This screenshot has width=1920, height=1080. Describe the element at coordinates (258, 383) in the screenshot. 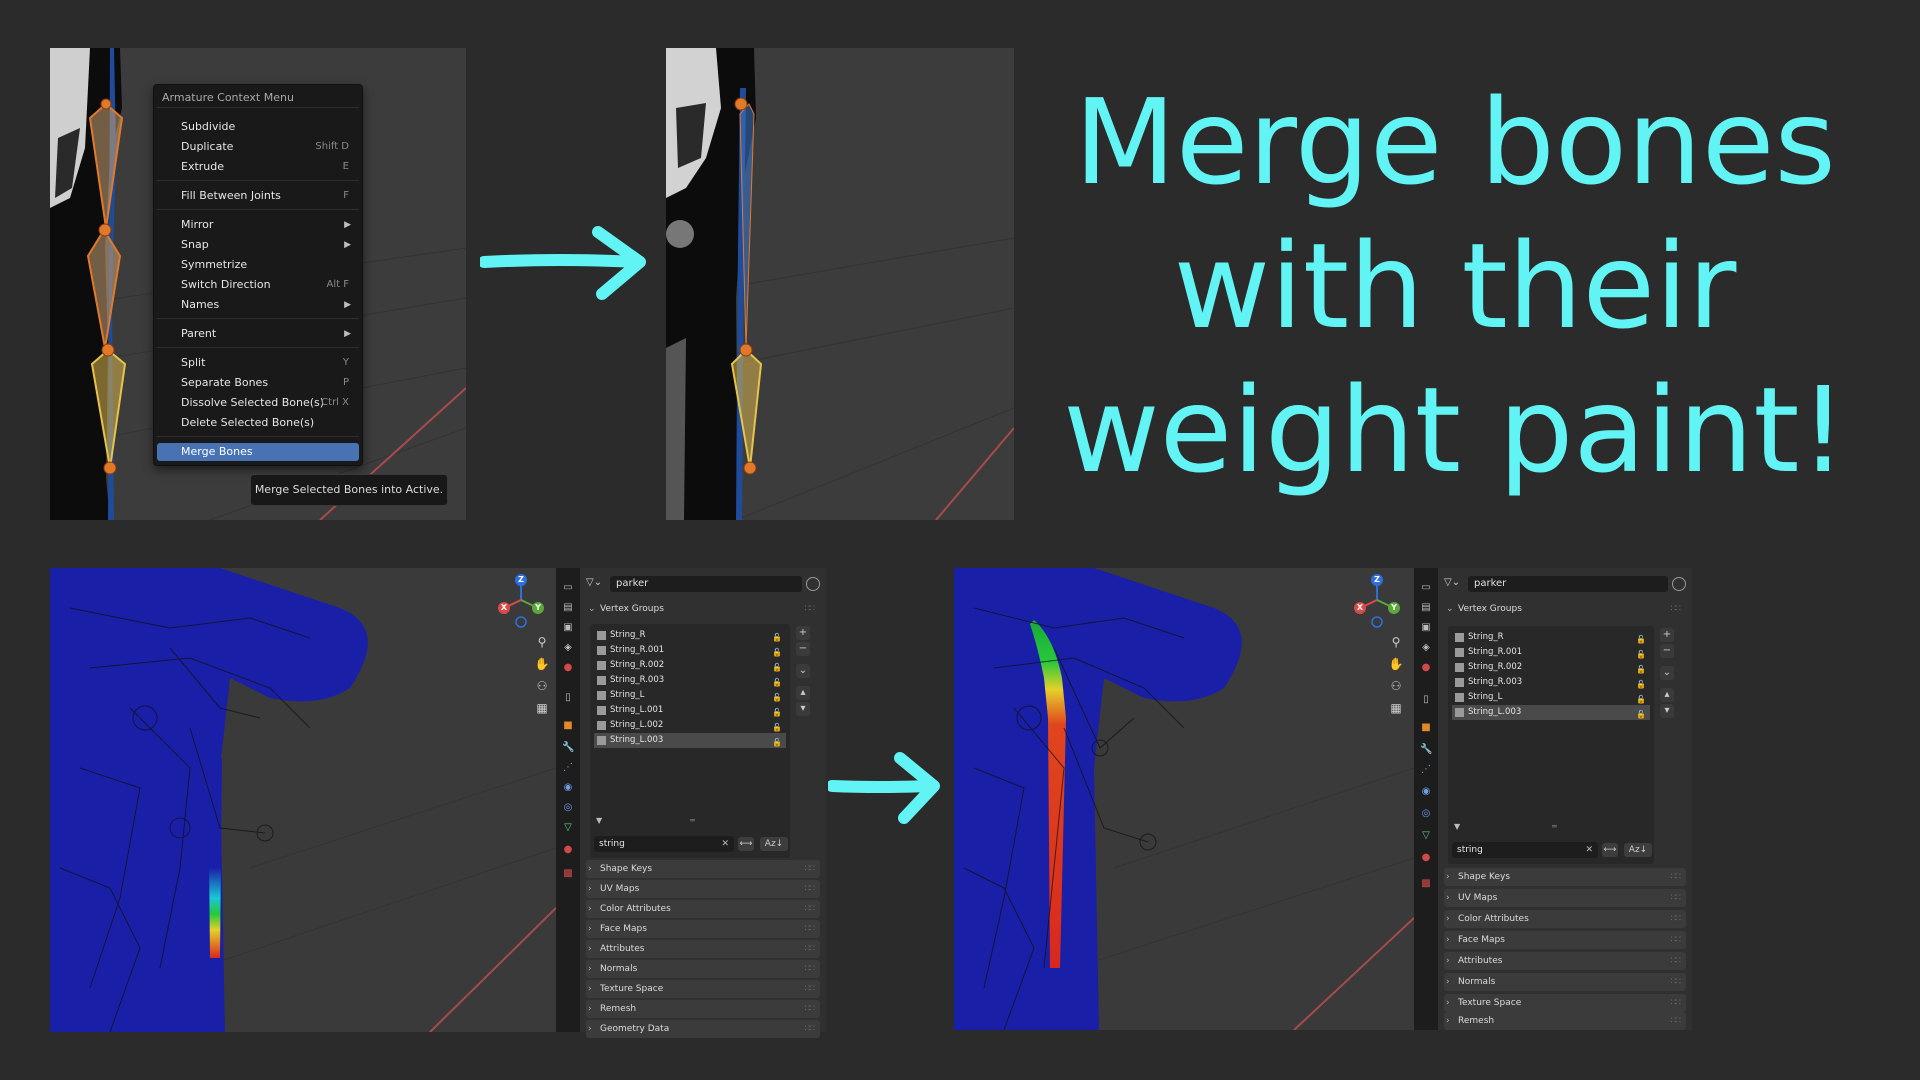

I see `menu-item-separate-bones: Separate Bones P` at that location.